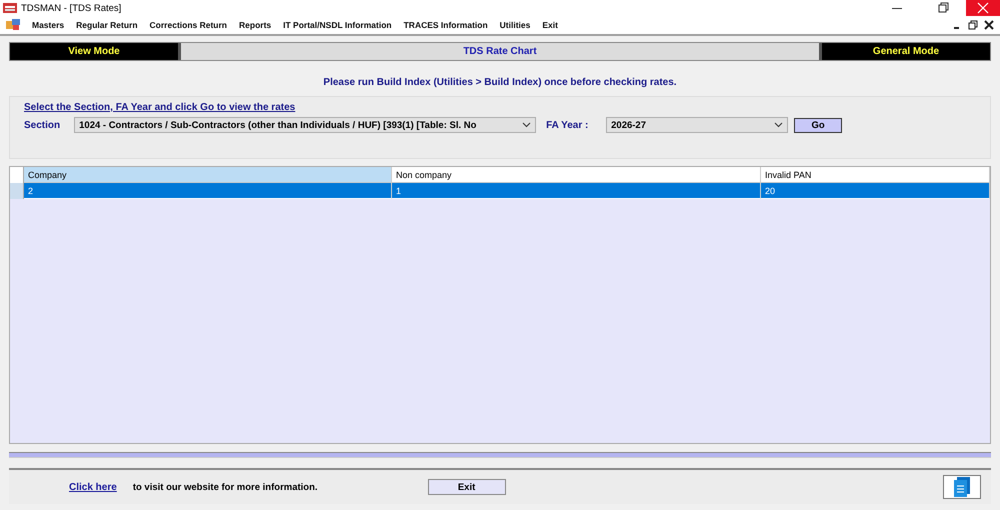 This screenshot has height=510, width=1000. Describe the element at coordinates (208, 191) in the screenshot. I see `table-cell: 2` at that location.